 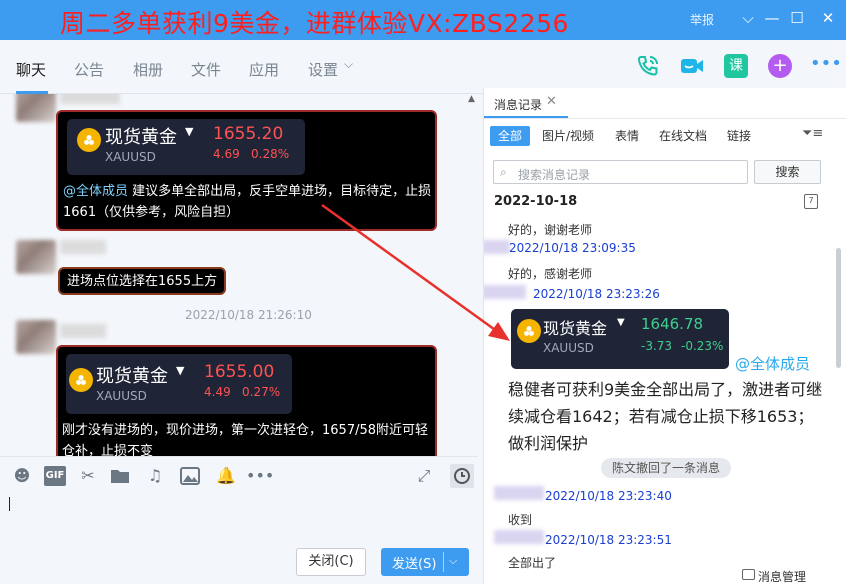 What do you see at coordinates (453, 561) in the screenshot?
I see `send-options-chevron-icon: ⌵` at bounding box center [453, 561].